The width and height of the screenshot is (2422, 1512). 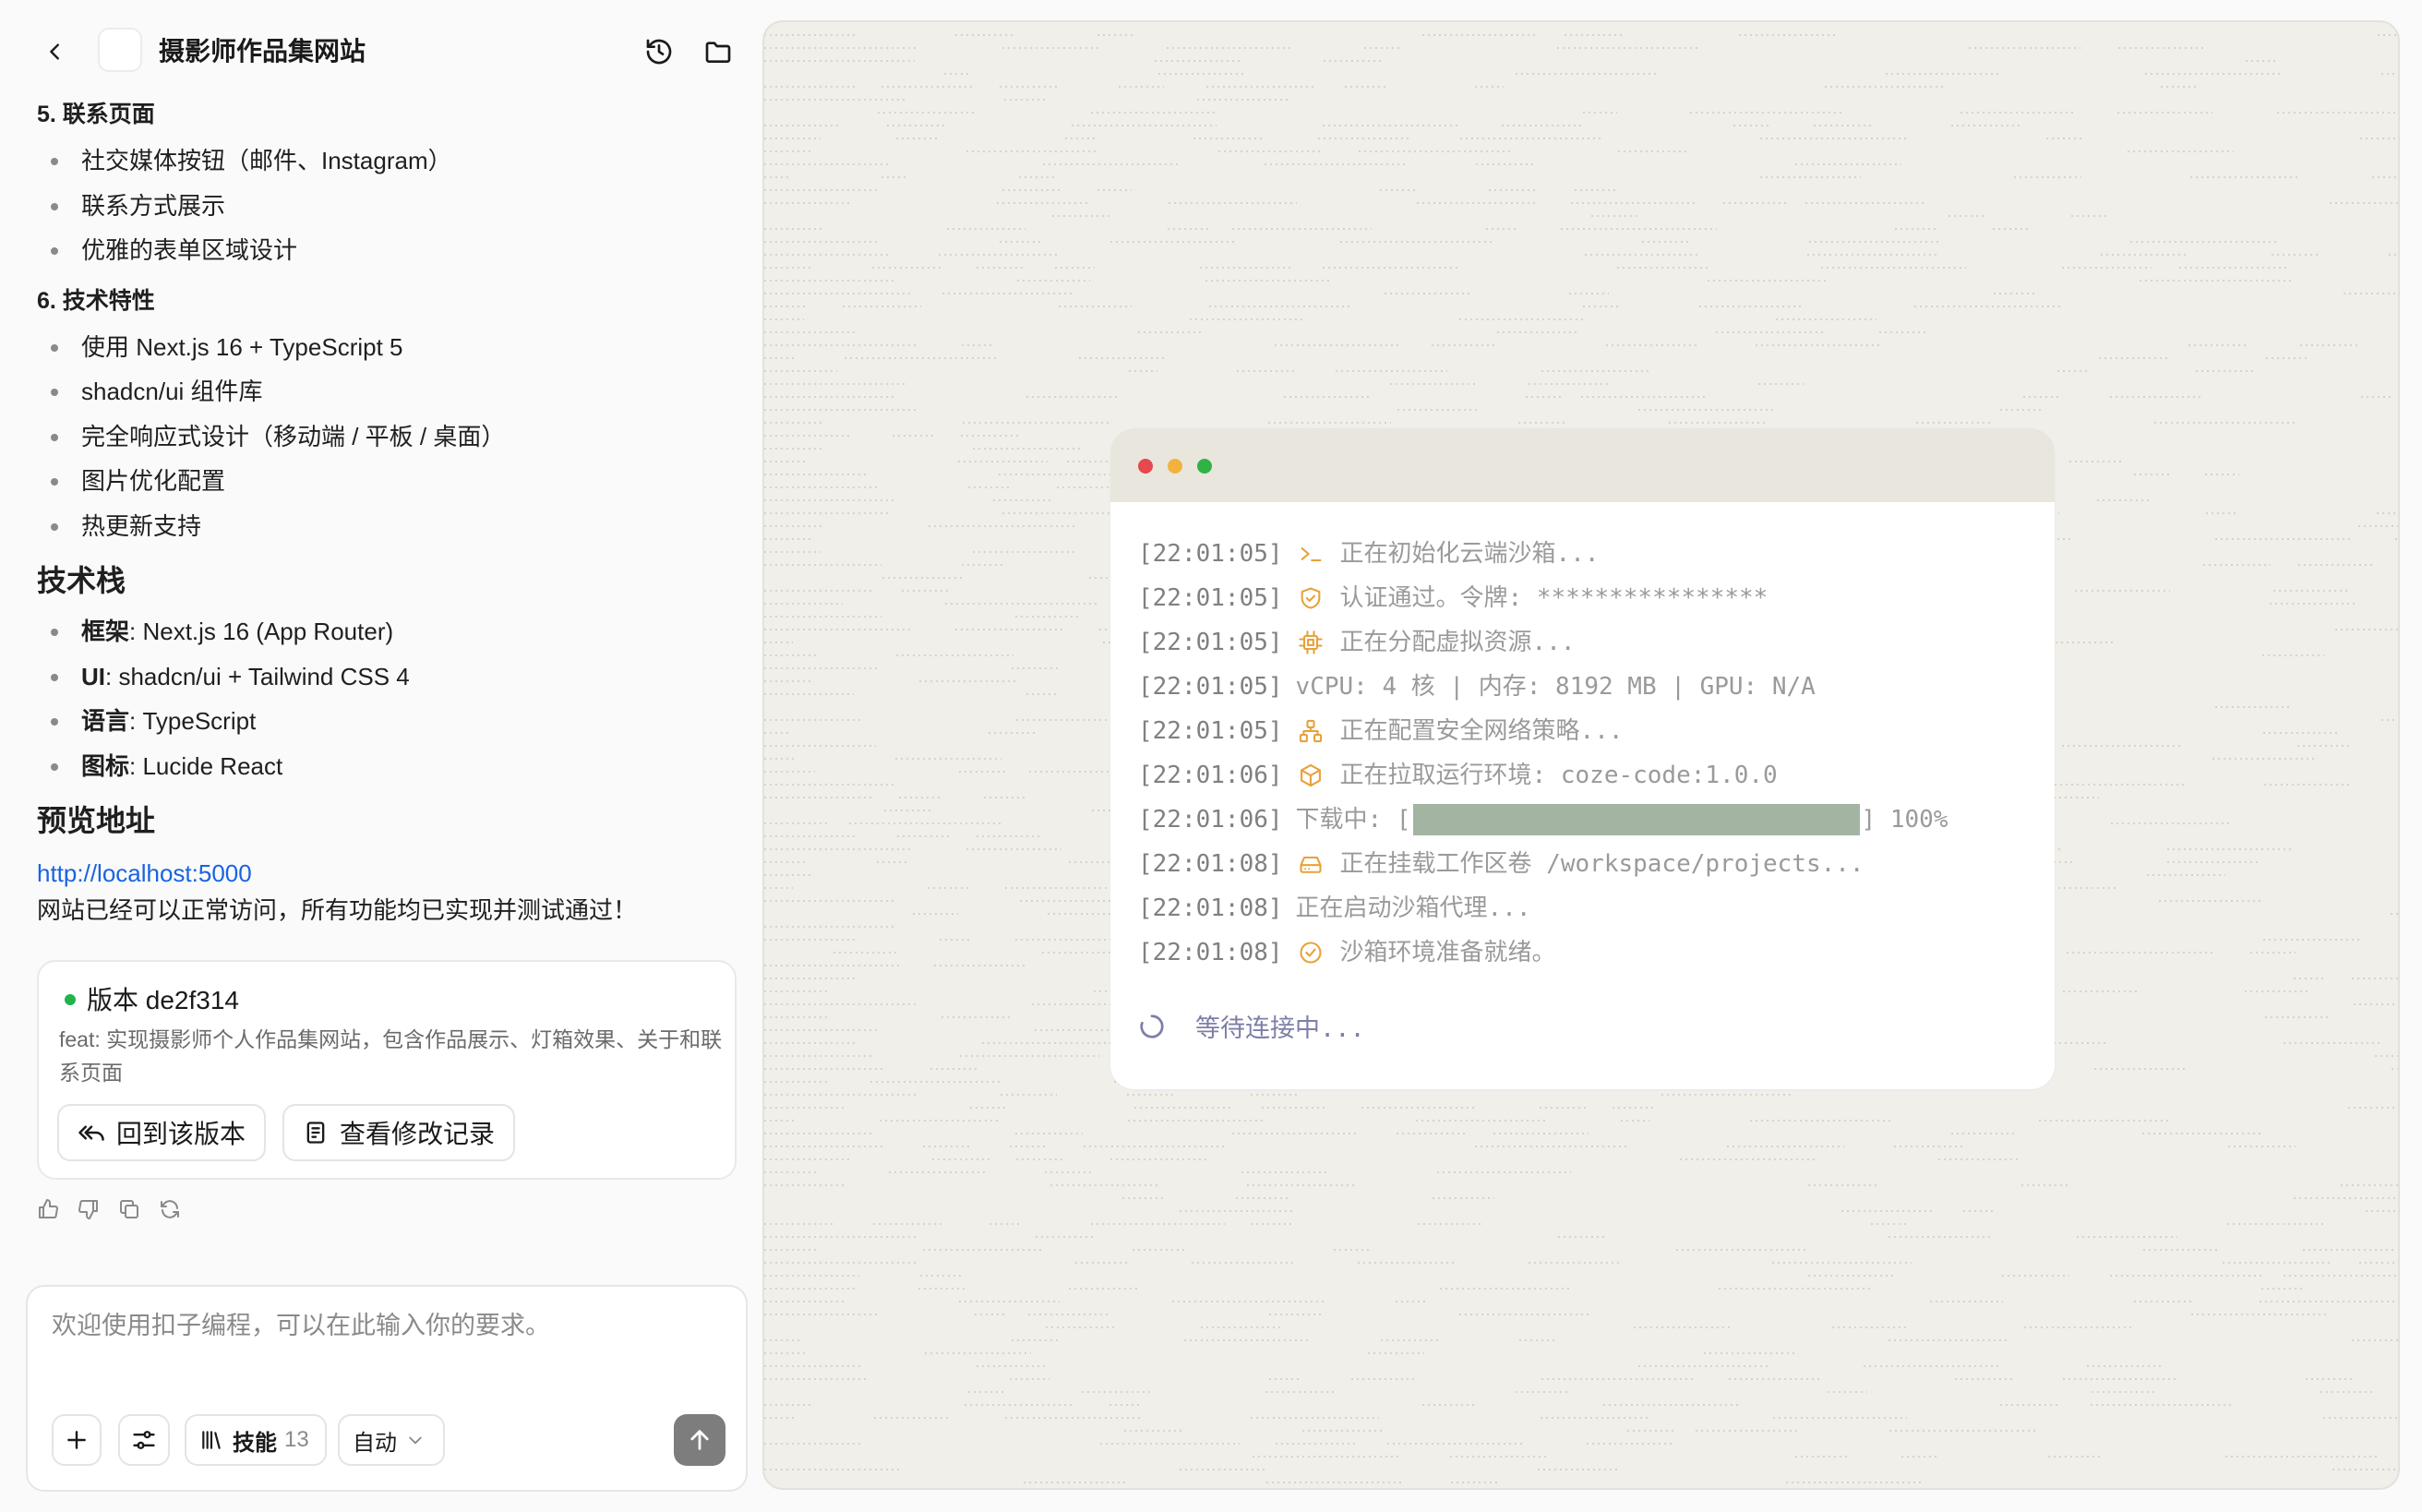 What do you see at coordinates (1353, 820) in the screenshot?
I see `log-message: 下载中: [` at bounding box center [1353, 820].